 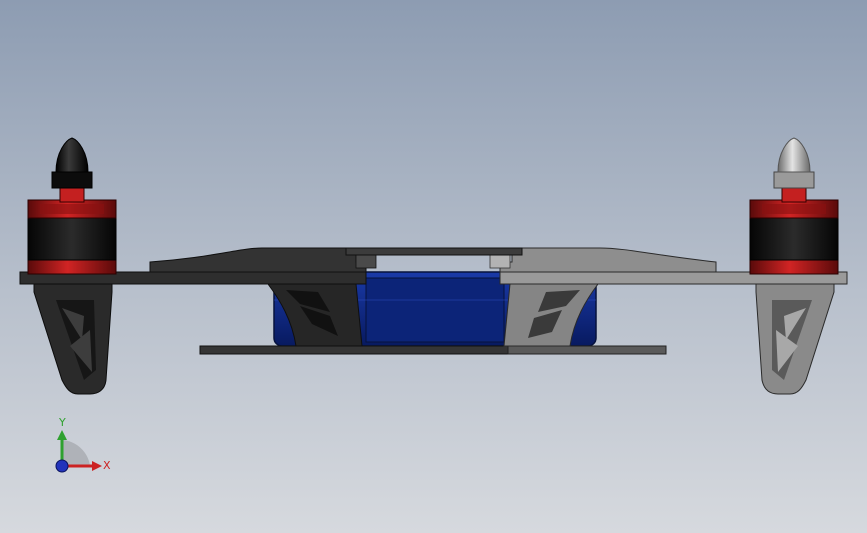 What do you see at coordinates (434, 251) in the screenshot?
I see `top-deck` at bounding box center [434, 251].